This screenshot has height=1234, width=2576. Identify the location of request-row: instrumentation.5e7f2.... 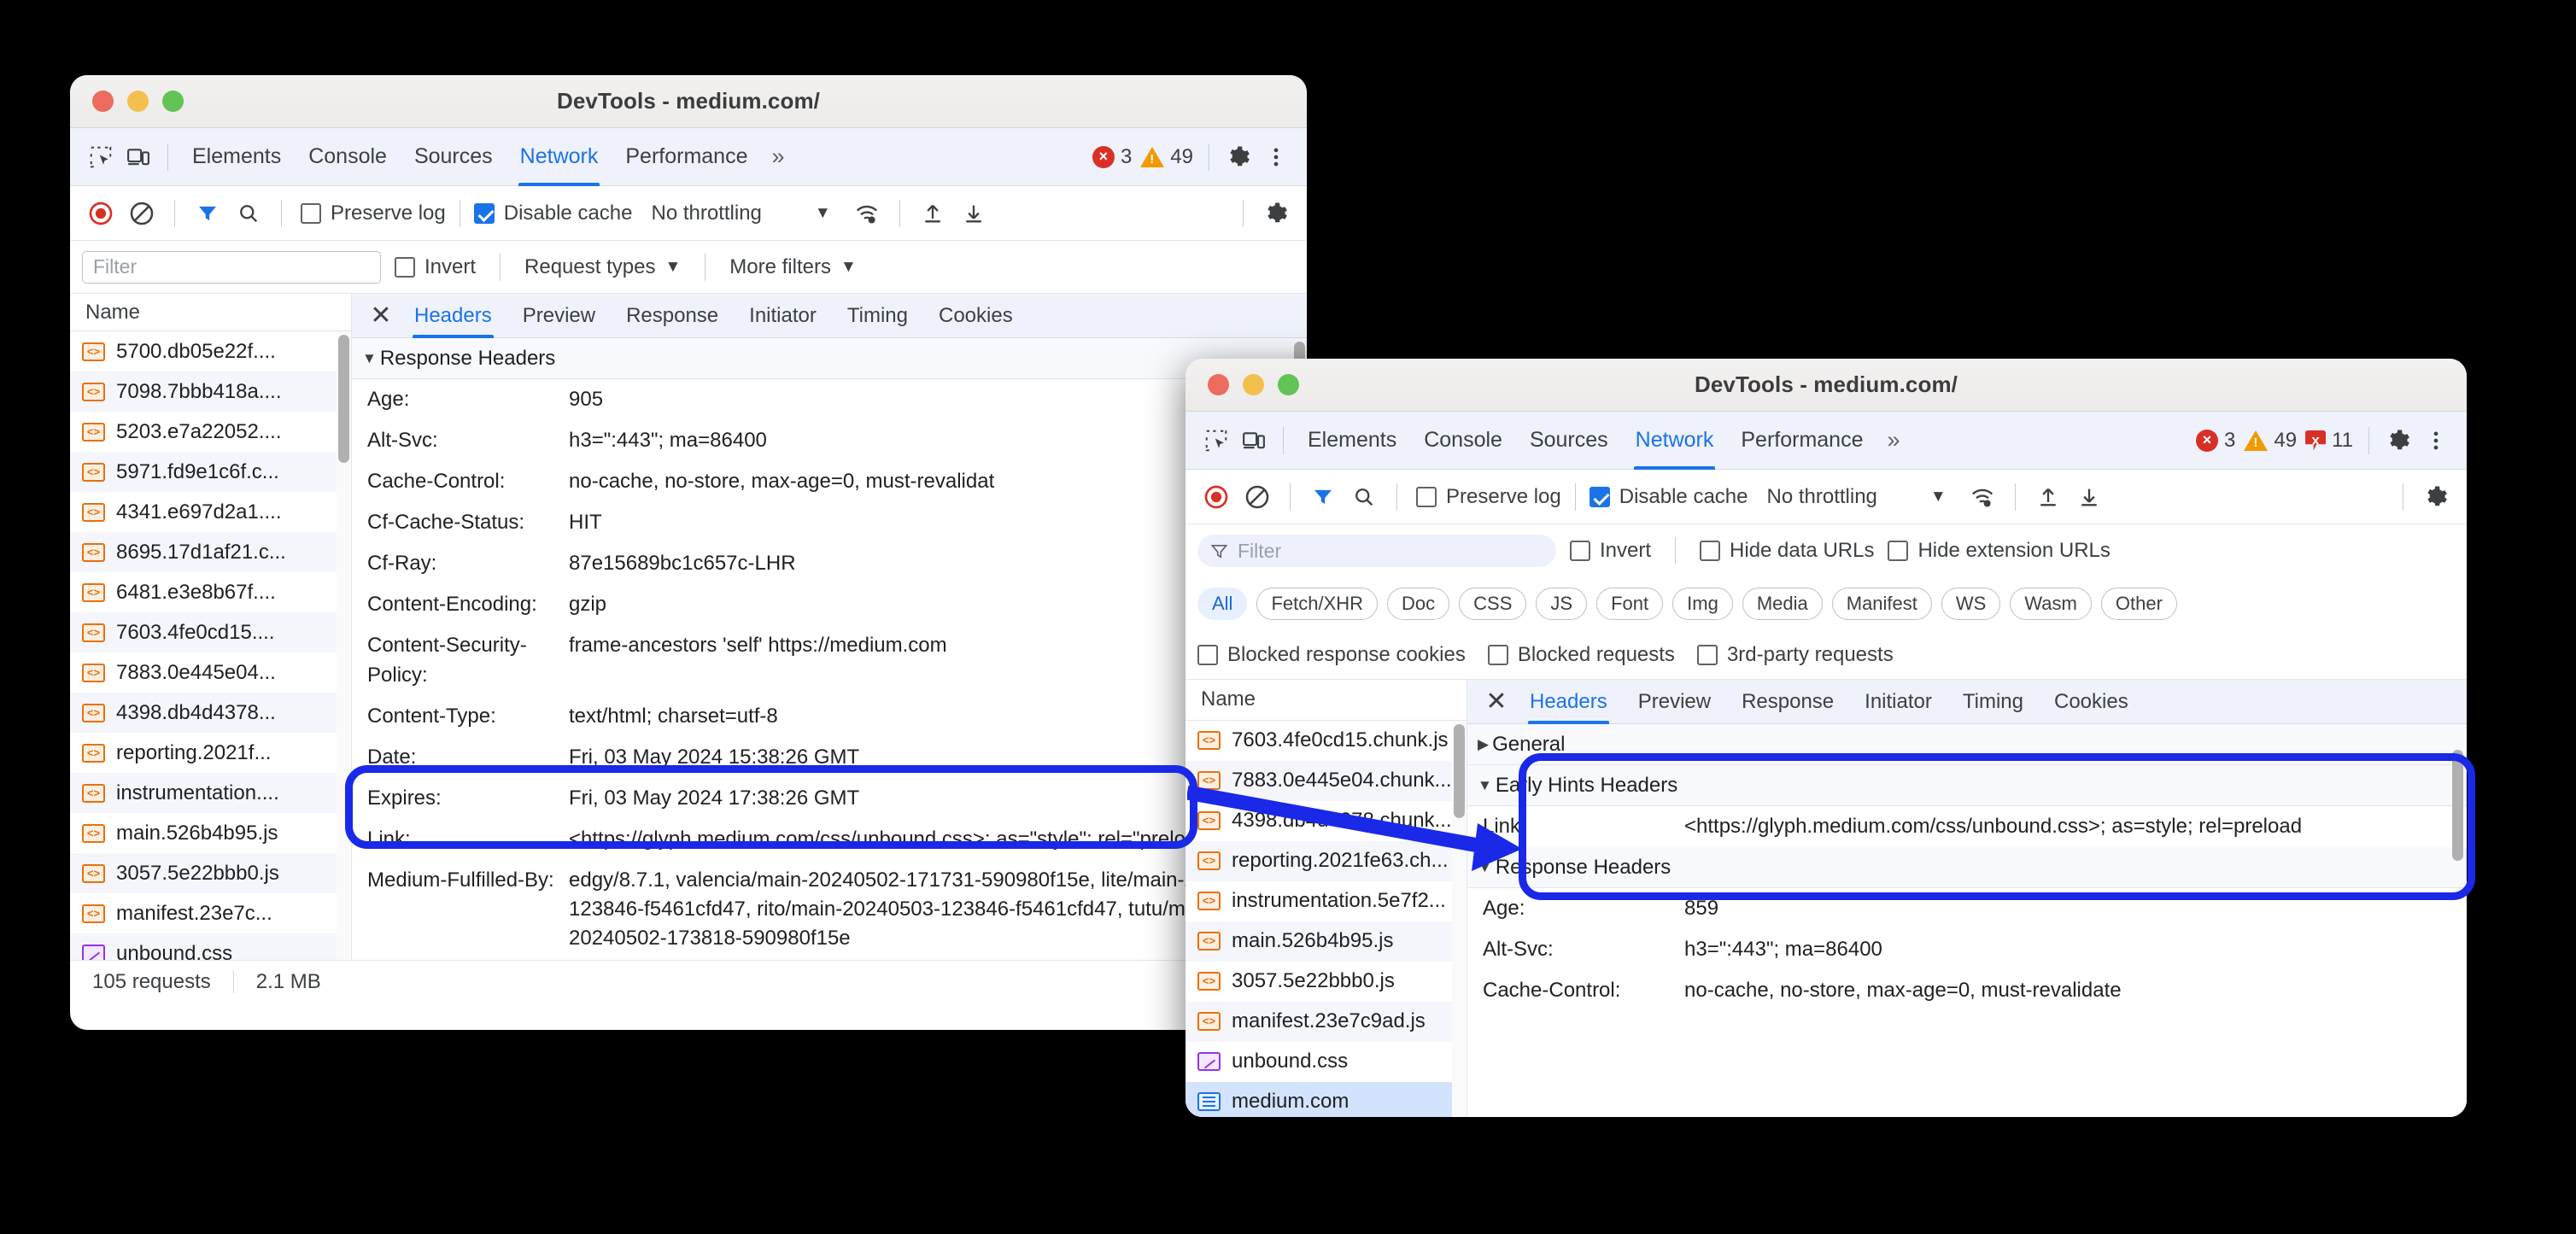
(1326, 901).